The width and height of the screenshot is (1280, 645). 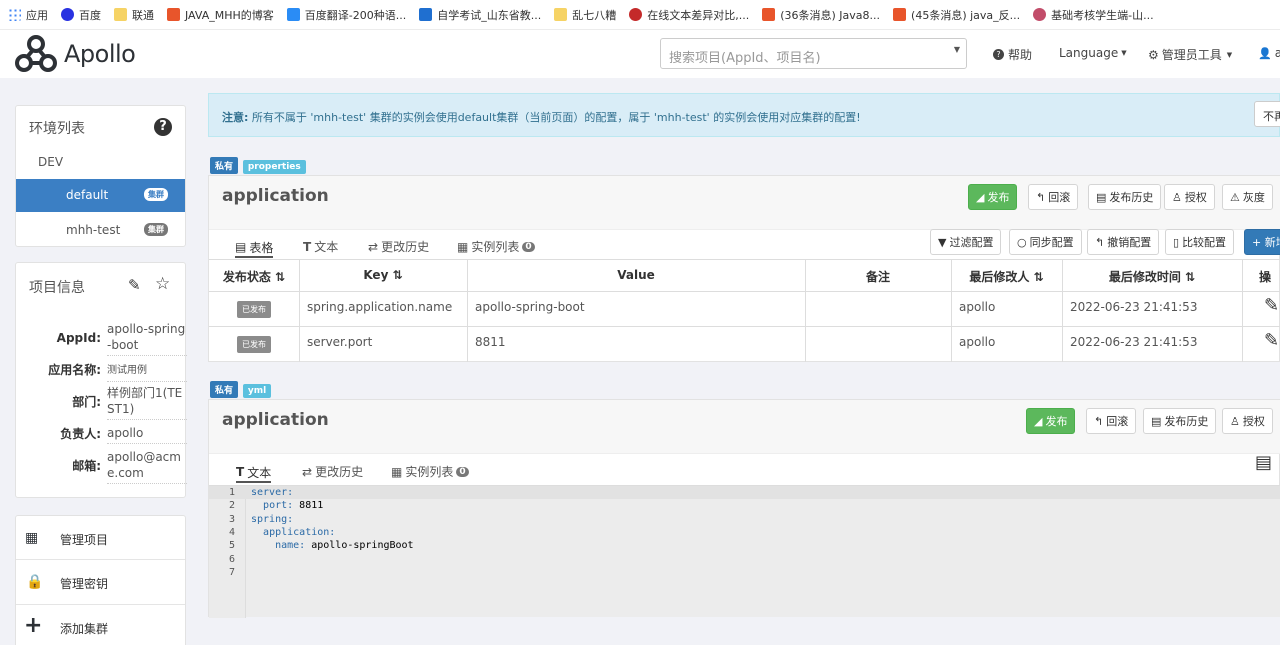 What do you see at coordinates (636, 14) in the screenshot?
I see `diff-icon` at bounding box center [636, 14].